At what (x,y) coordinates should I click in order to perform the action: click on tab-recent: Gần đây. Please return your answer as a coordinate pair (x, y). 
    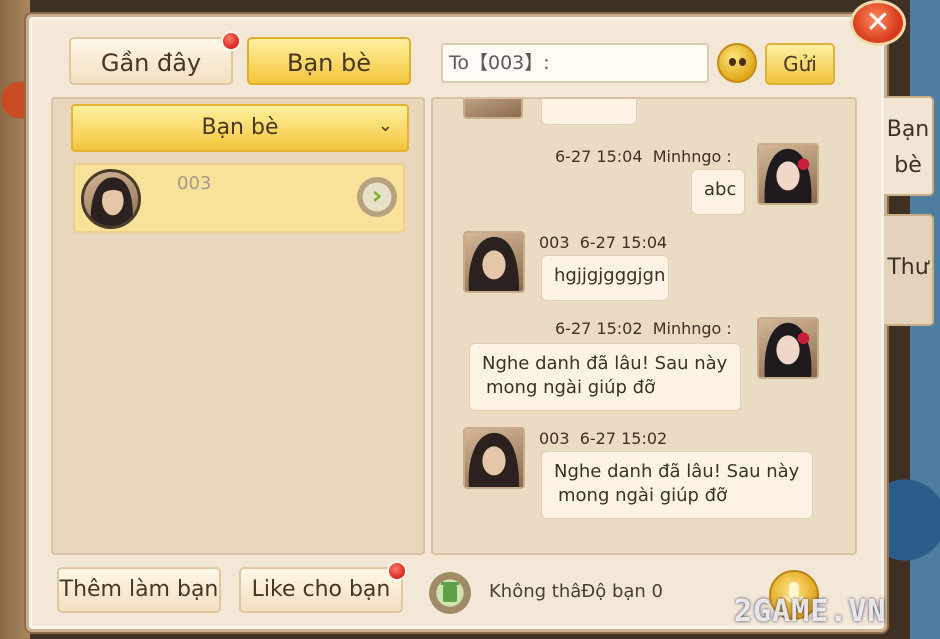
    Looking at the image, I should click on (151, 61).